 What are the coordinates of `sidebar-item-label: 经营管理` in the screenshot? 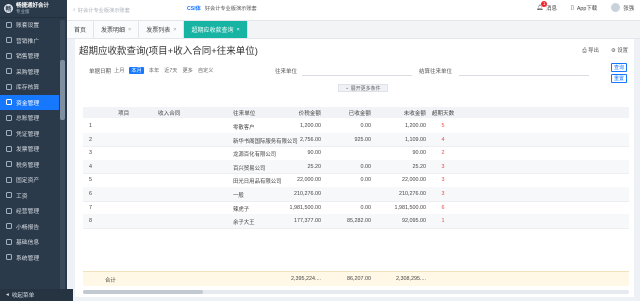 It's located at (28, 212).